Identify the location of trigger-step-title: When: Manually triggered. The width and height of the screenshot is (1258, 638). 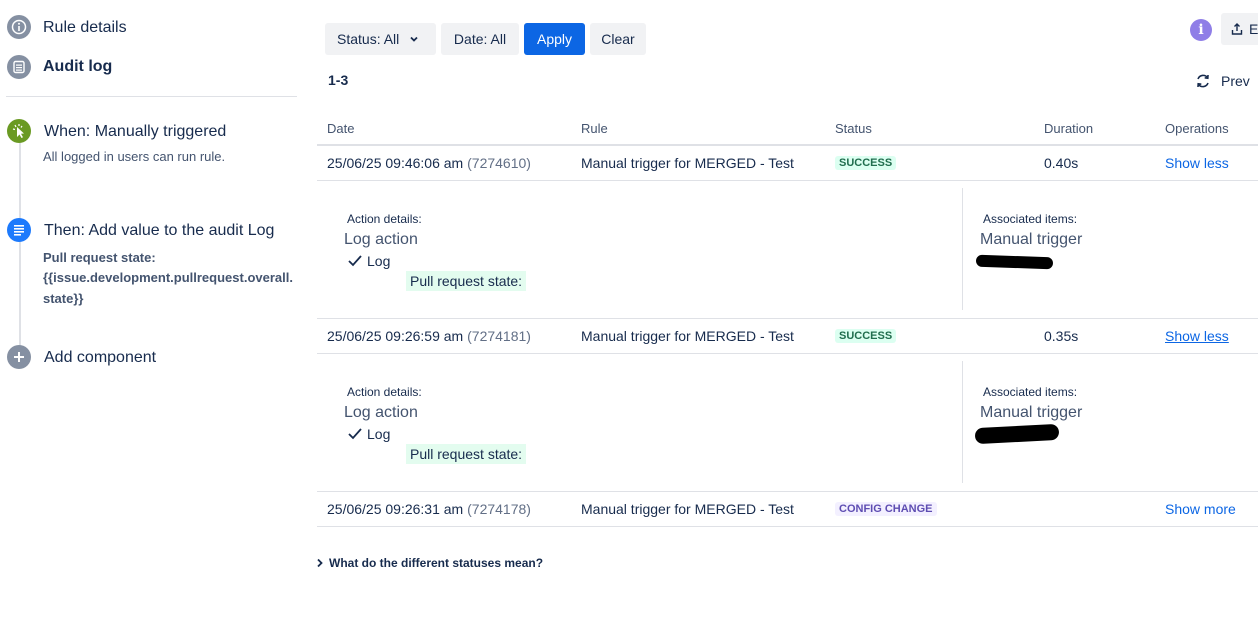
(135, 132).